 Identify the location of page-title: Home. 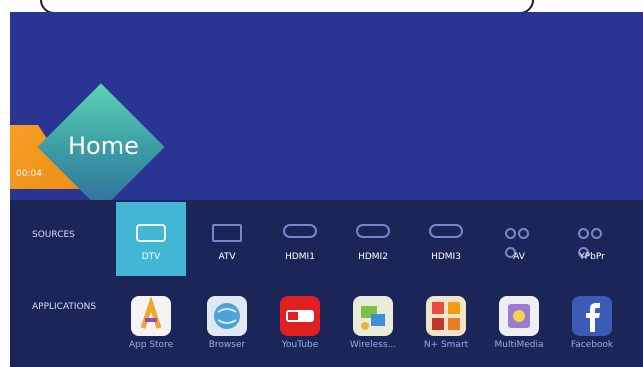
(103, 146).